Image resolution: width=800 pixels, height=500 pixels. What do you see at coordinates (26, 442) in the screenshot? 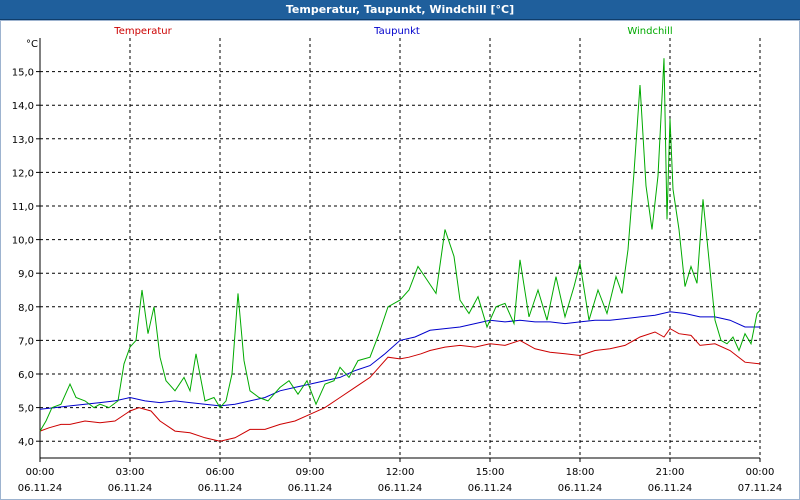
I see `y-tick-label: 4,0` at bounding box center [26, 442].